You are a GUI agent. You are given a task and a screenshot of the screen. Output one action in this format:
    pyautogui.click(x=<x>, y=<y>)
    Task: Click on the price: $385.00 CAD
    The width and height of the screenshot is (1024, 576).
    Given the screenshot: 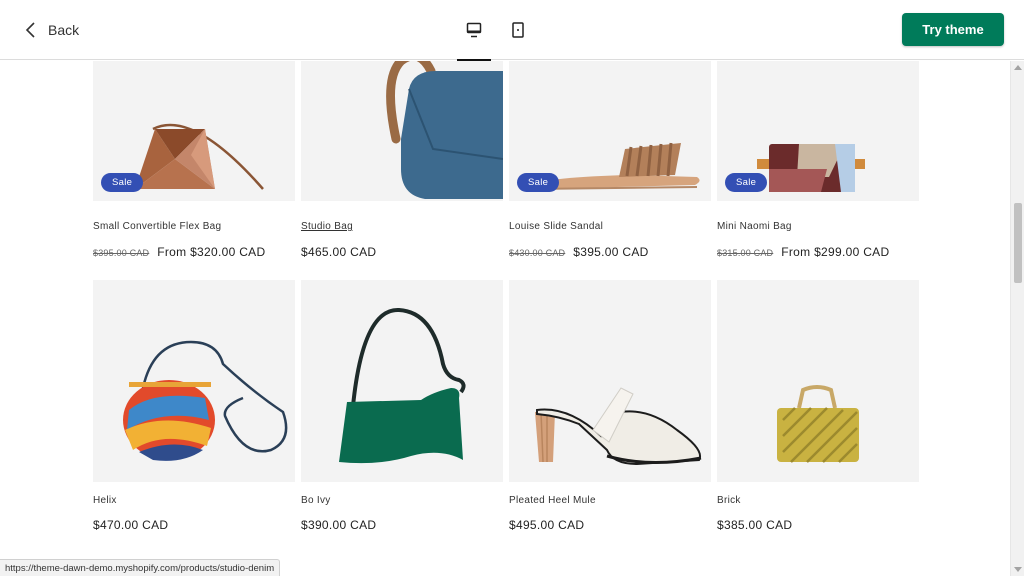 What is the action you would take?
    pyautogui.click(x=755, y=525)
    